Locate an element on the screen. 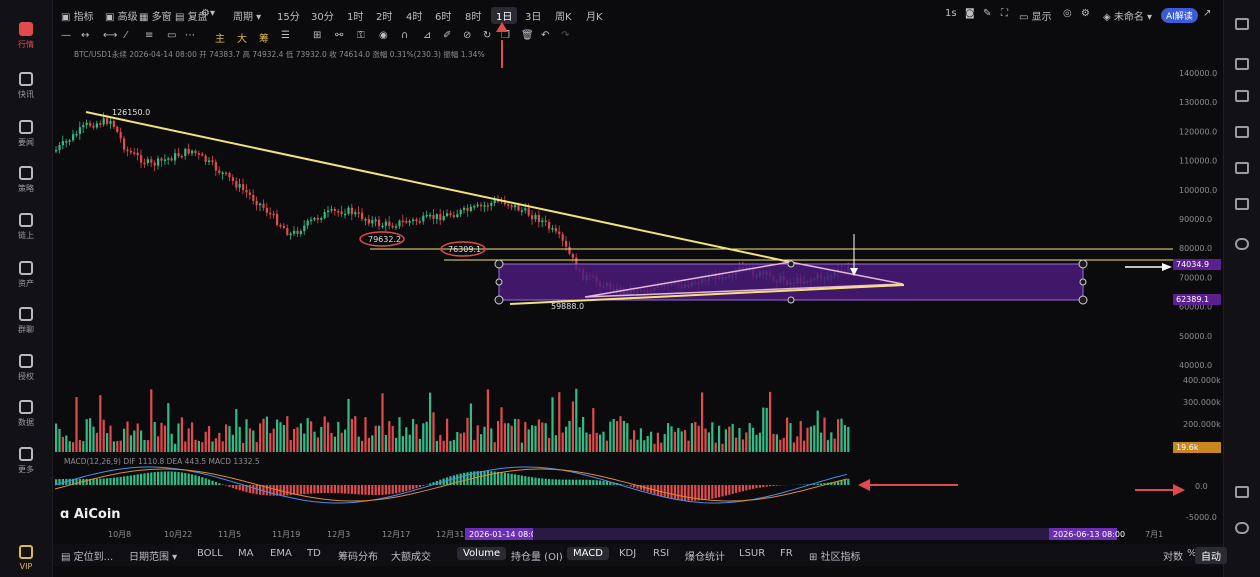  indicator-chips: 筹码分布 is located at coordinates (358, 555).